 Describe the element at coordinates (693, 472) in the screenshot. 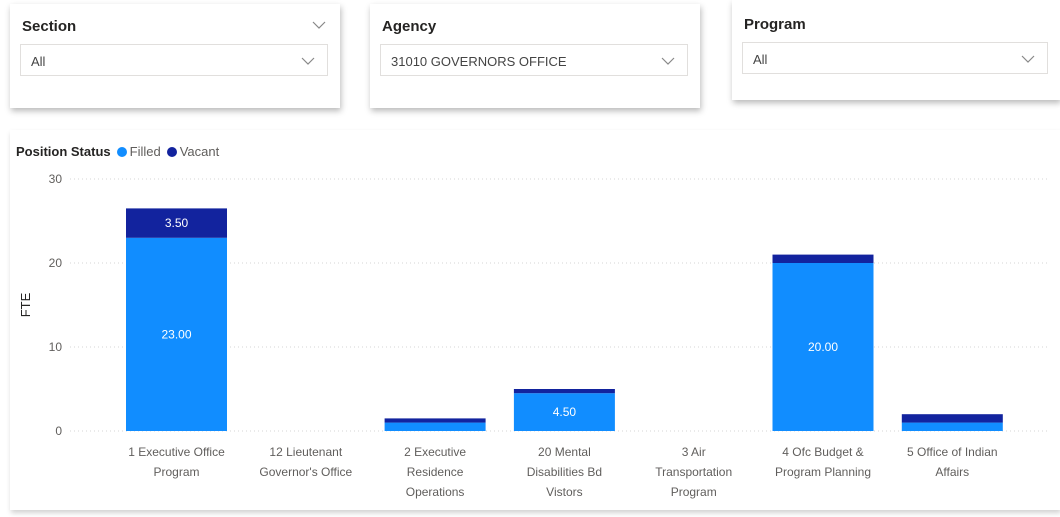

I see `x-category-label: 3 Air Transportation Program` at that location.